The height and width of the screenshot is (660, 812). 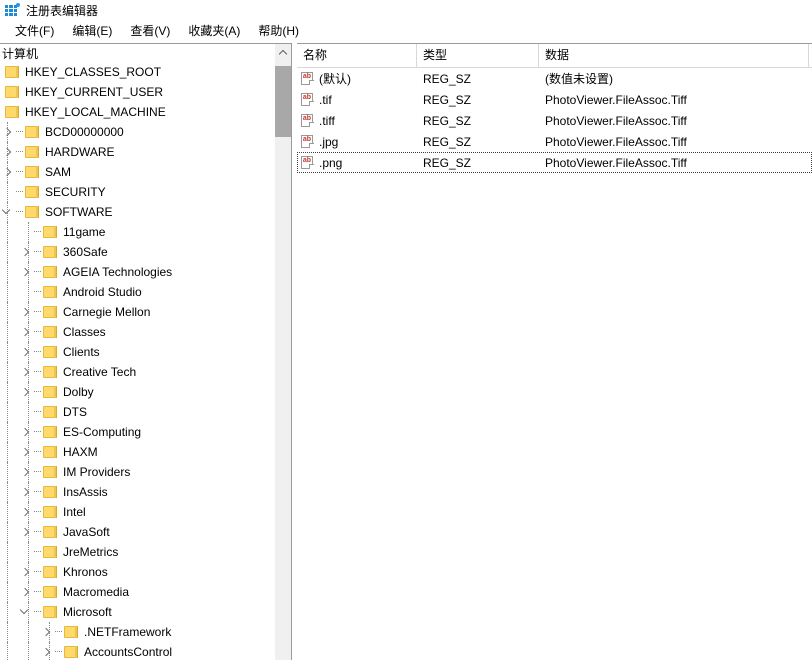 I want to click on tree-item-javasoft: JavaSoft, so click(x=137, y=532).